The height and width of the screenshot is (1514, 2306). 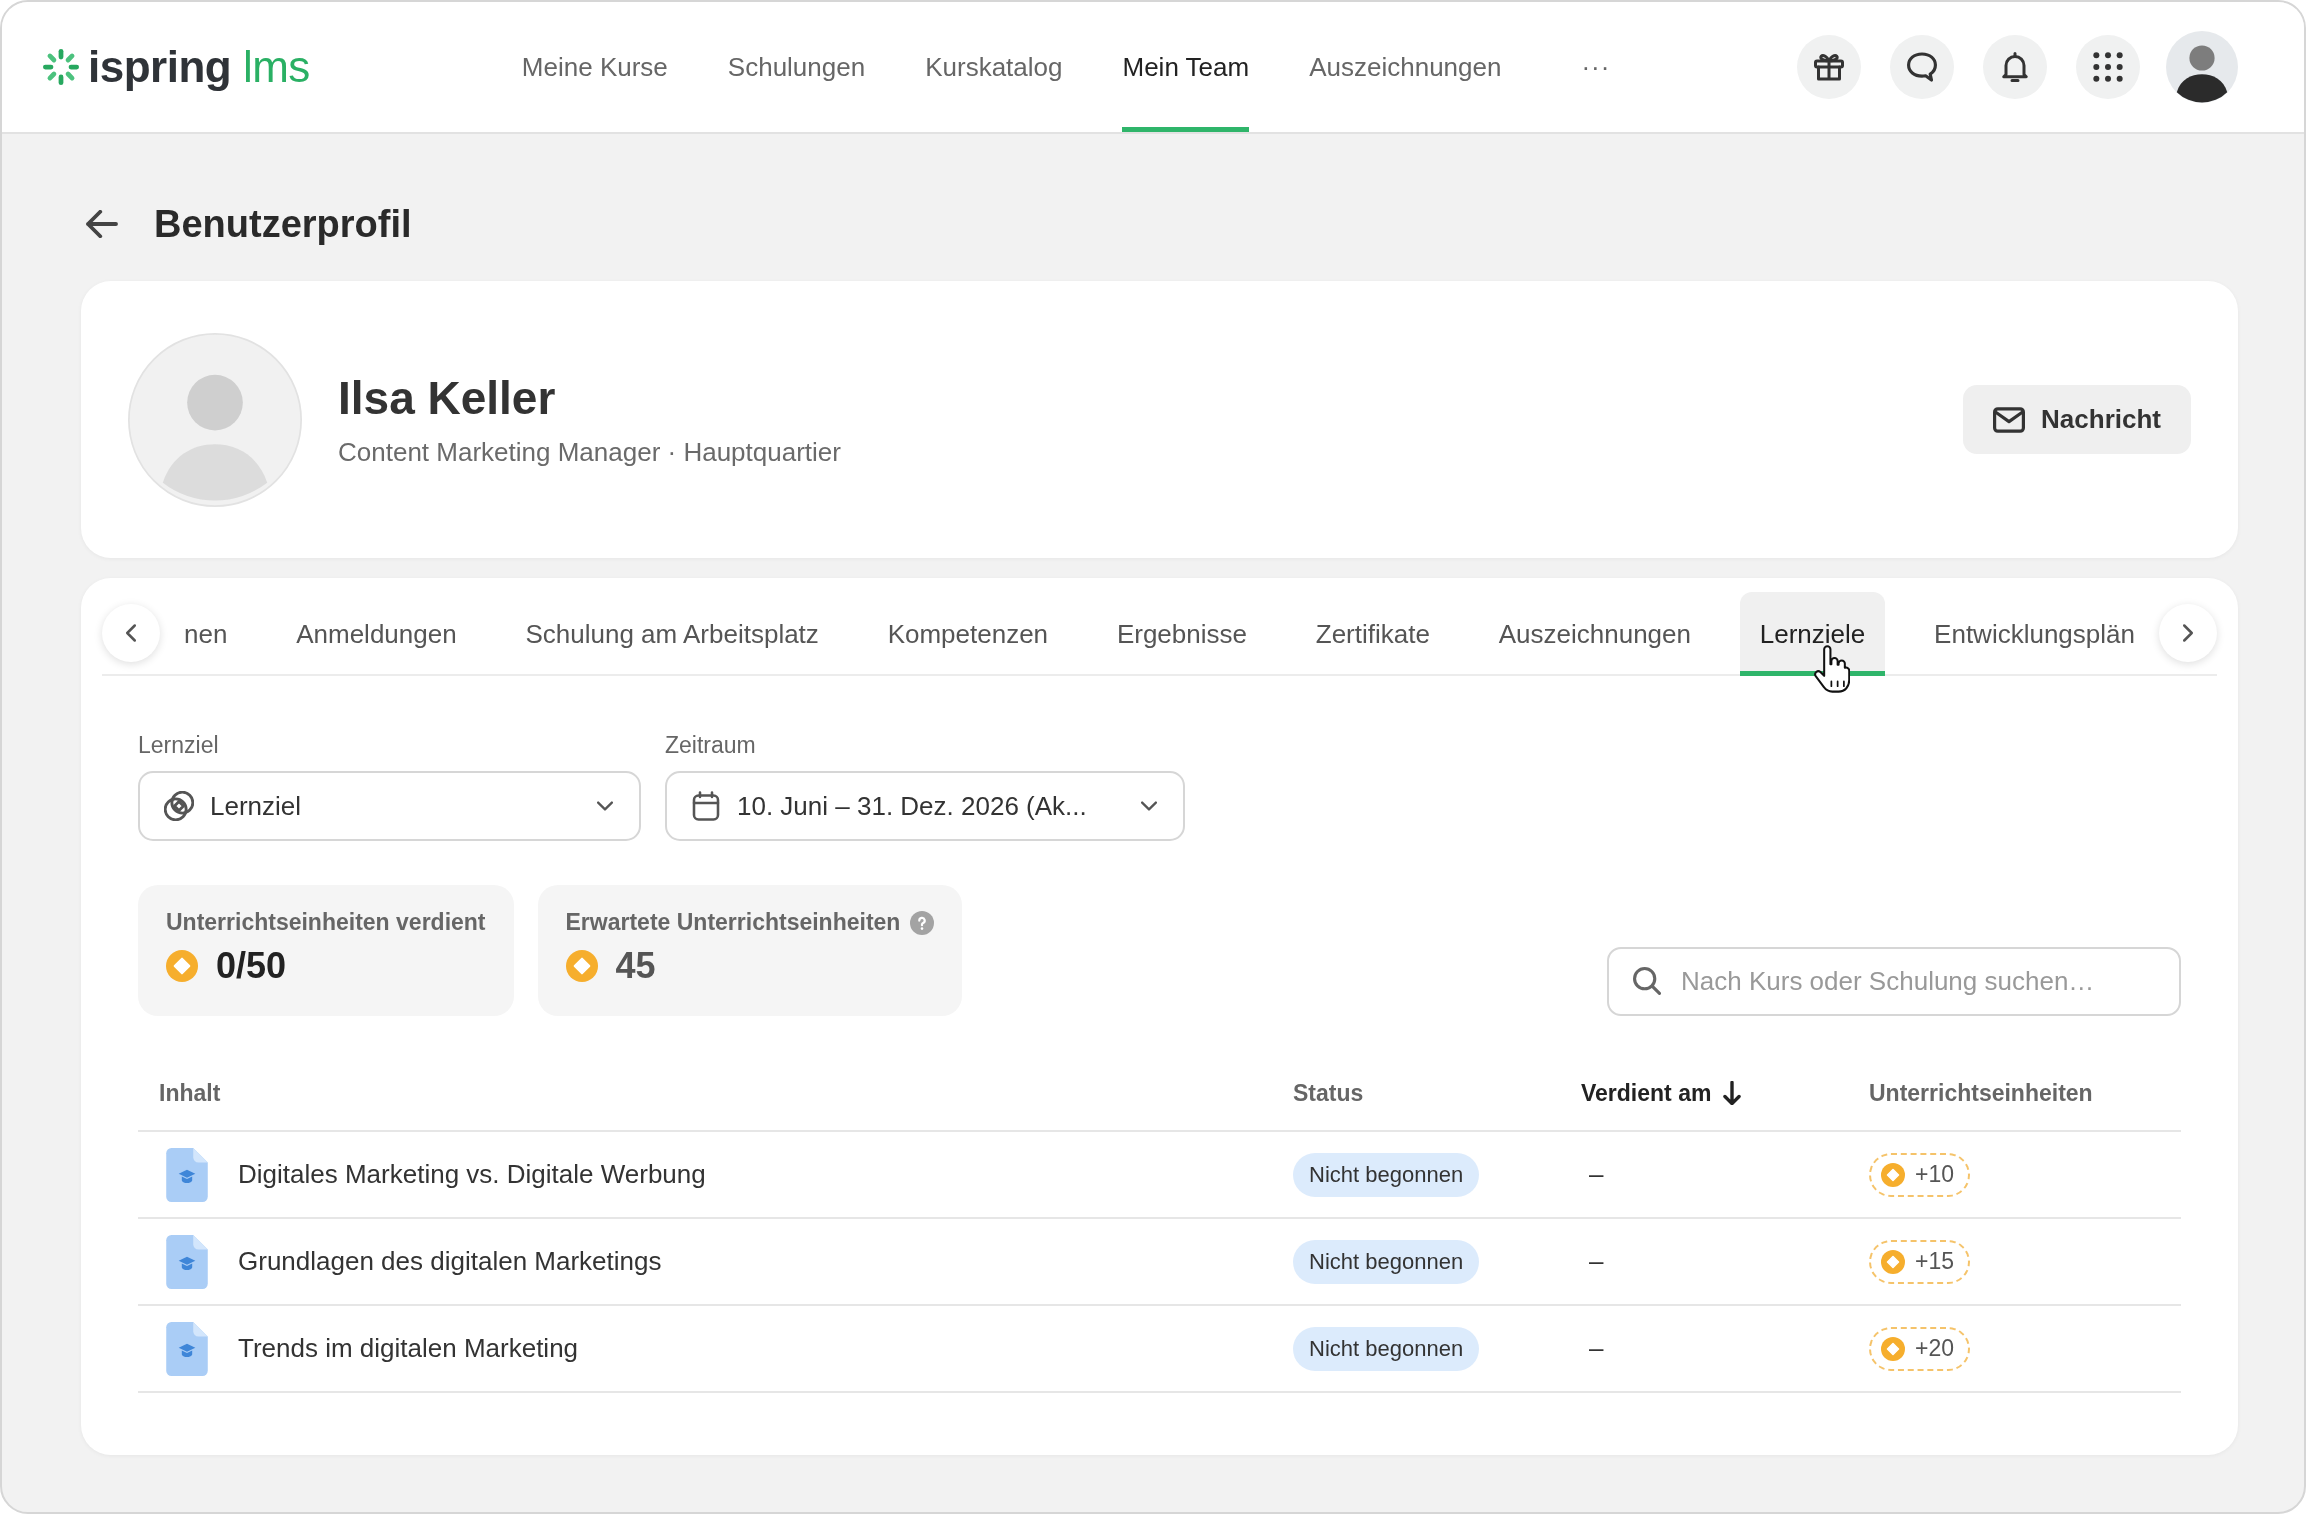 What do you see at coordinates (994, 67) in the screenshot?
I see `nav-link: Kurskatalog` at bounding box center [994, 67].